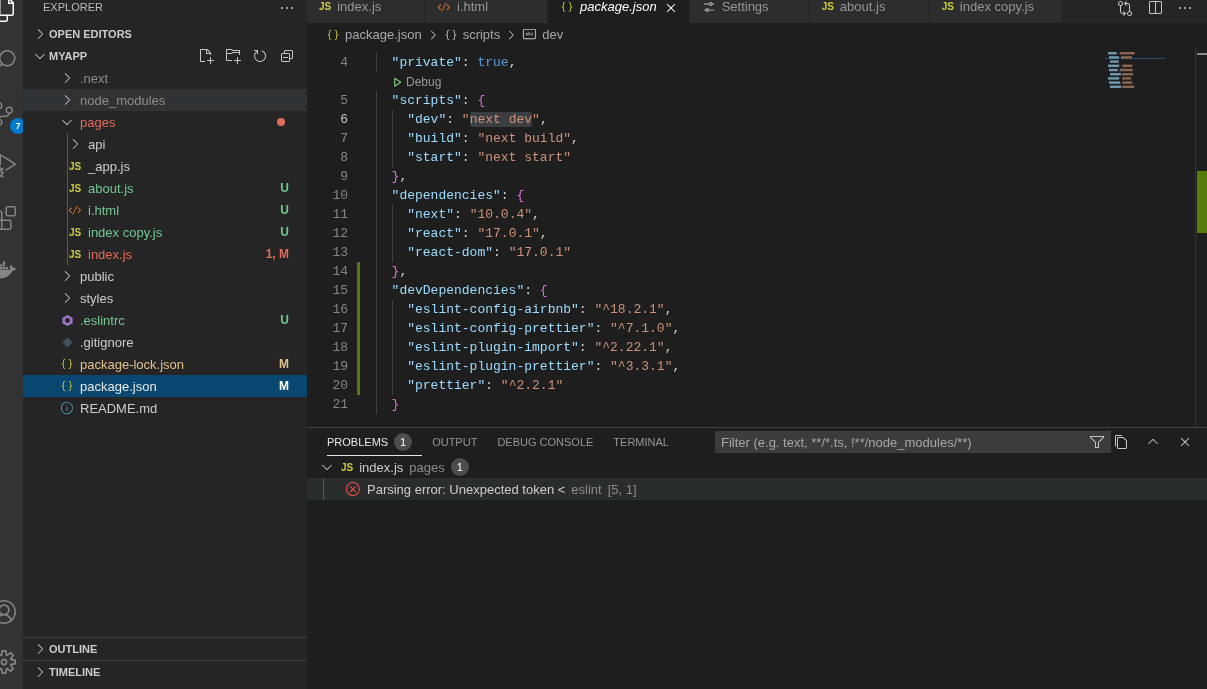 This screenshot has height=689, width=1207. Describe the element at coordinates (344, 100) in the screenshot. I see `line-number: 5` at that location.